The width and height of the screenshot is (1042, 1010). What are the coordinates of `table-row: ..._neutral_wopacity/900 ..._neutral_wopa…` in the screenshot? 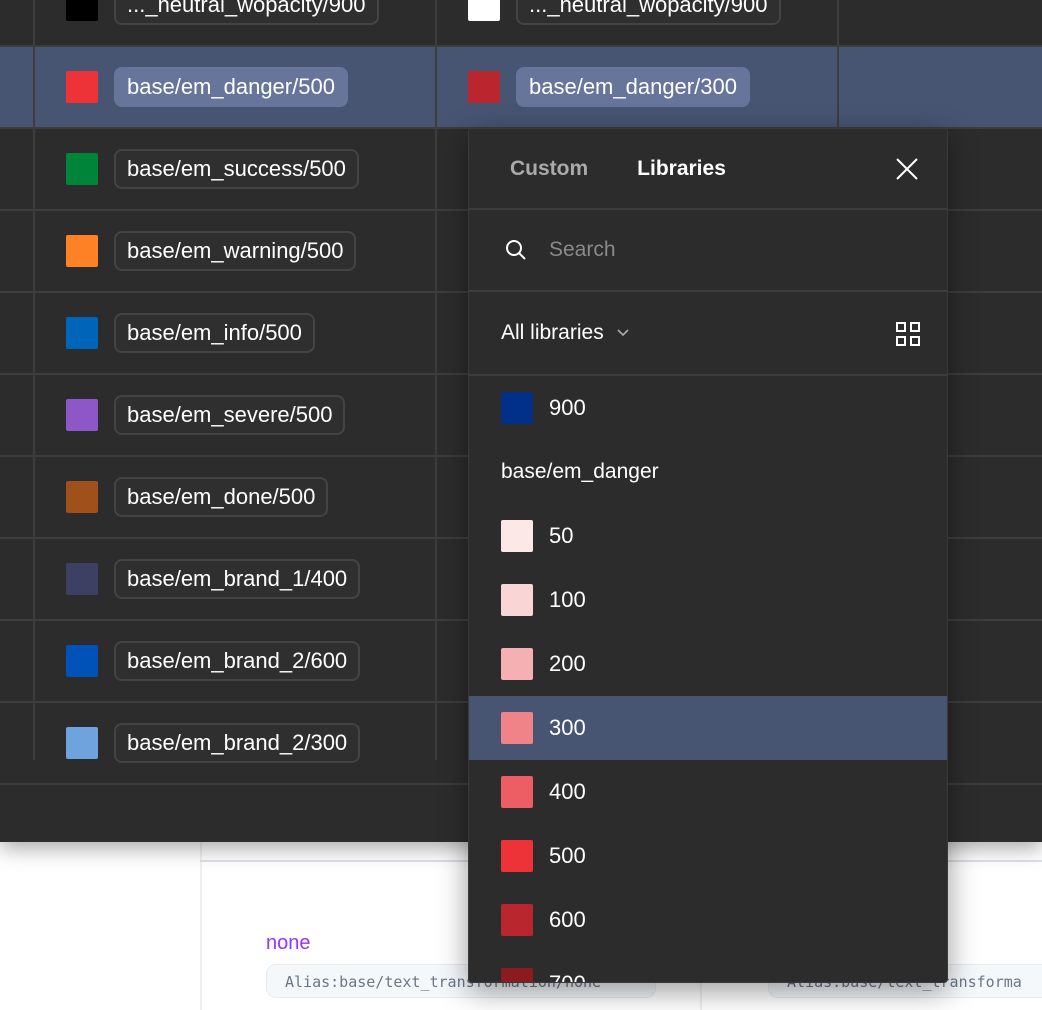 It's located at (521, 23).